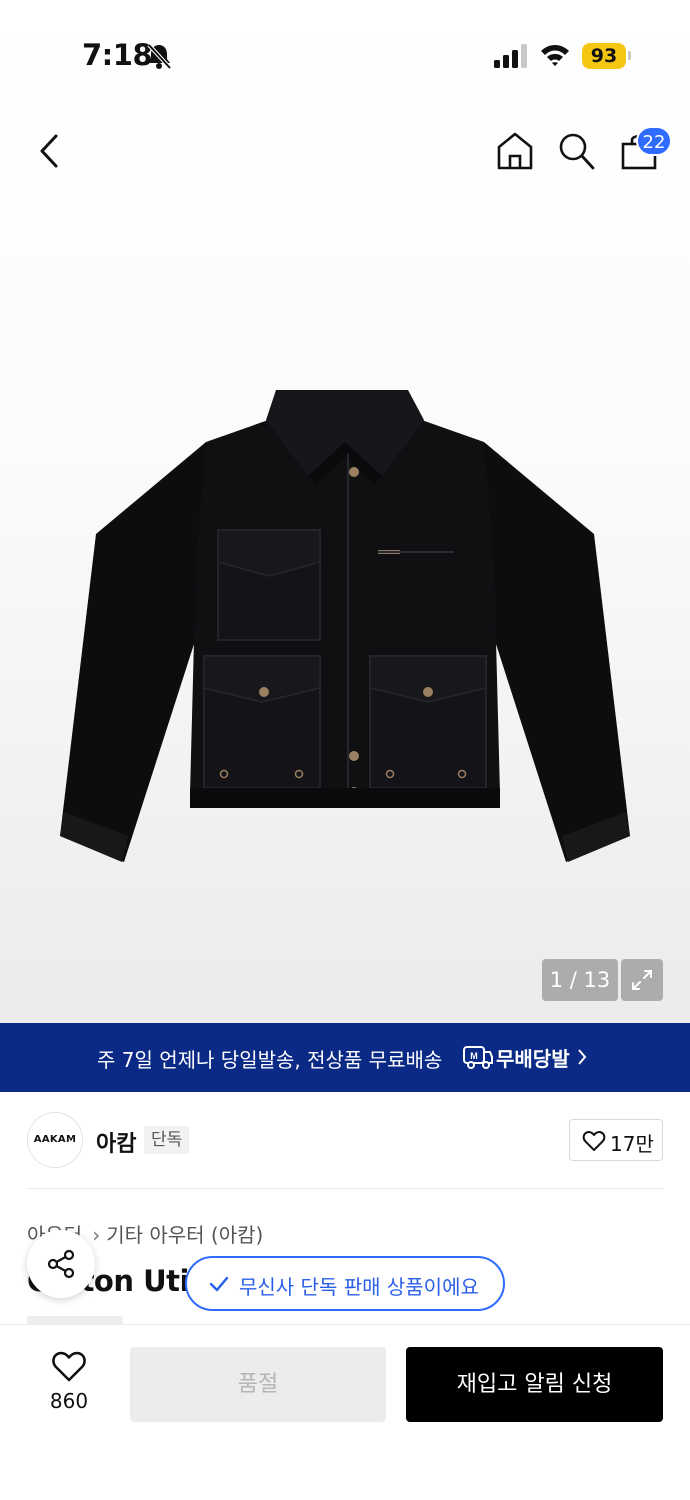  What do you see at coordinates (515, 151) in the screenshot?
I see `home-icon` at bounding box center [515, 151].